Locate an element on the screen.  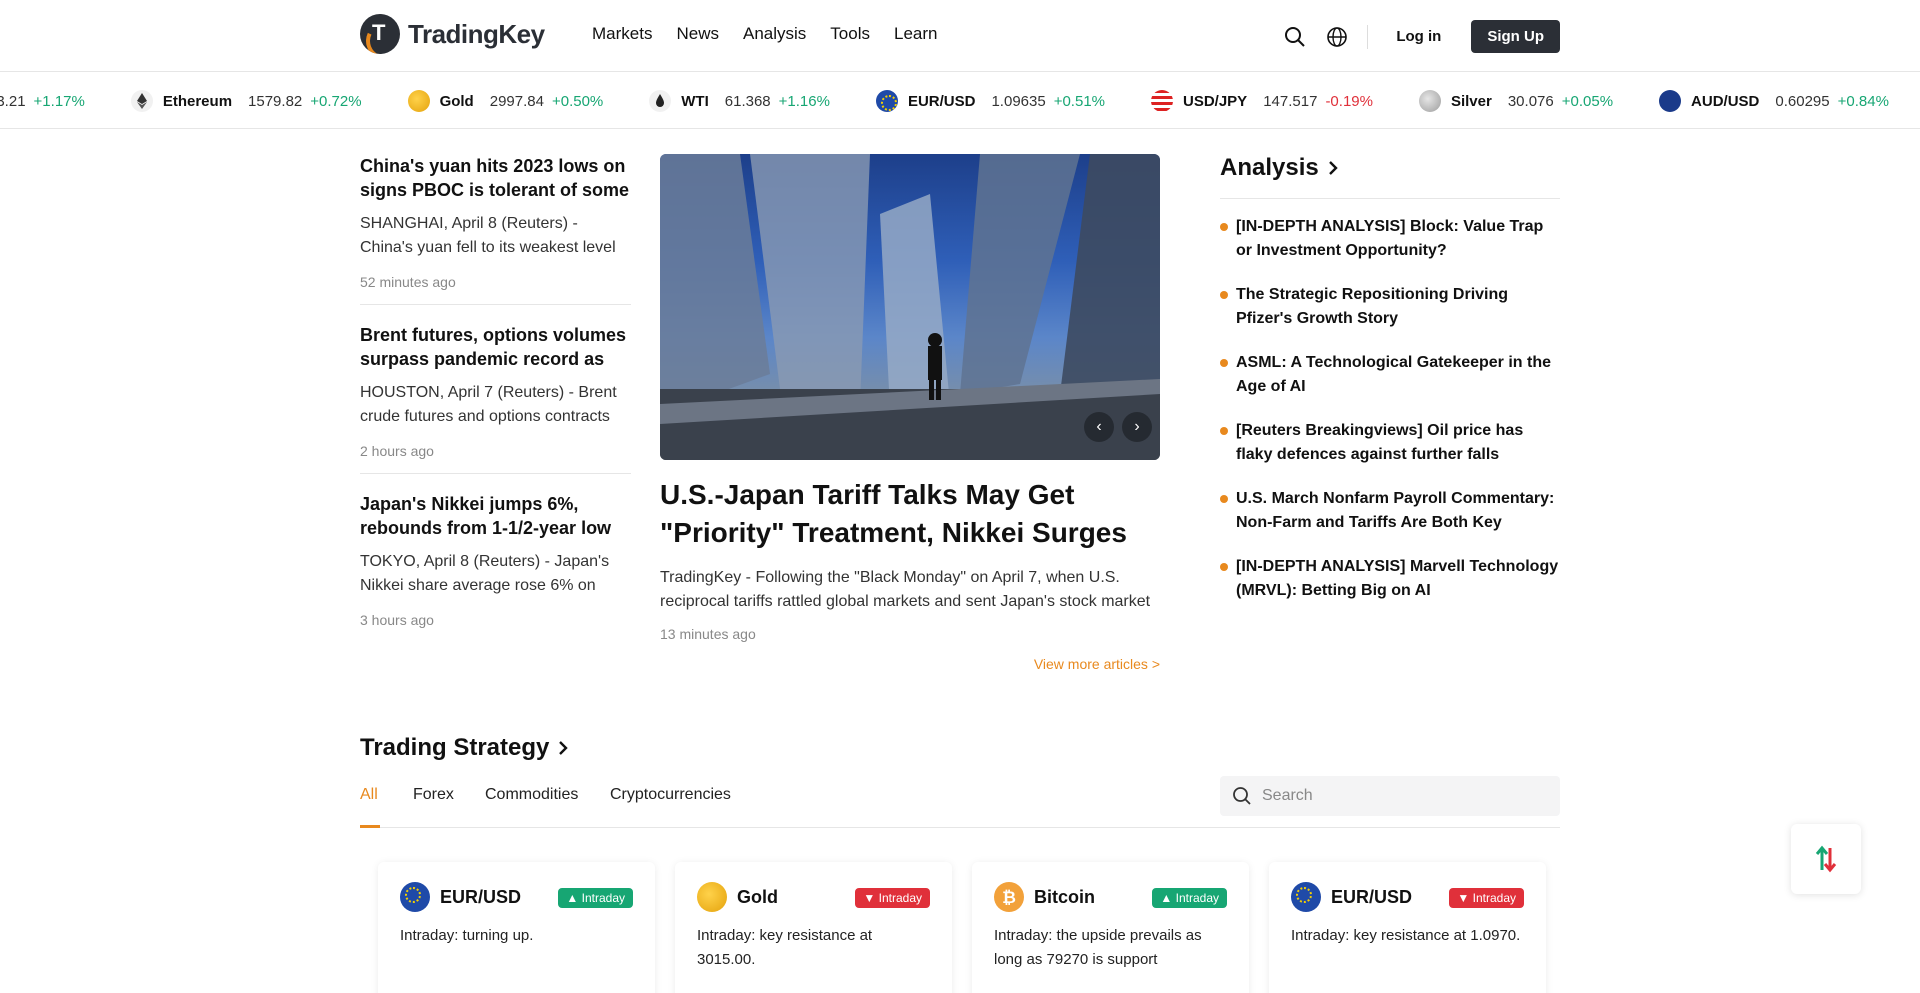
ticker-name: AUD/USD is located at coordinates (1725, 101).